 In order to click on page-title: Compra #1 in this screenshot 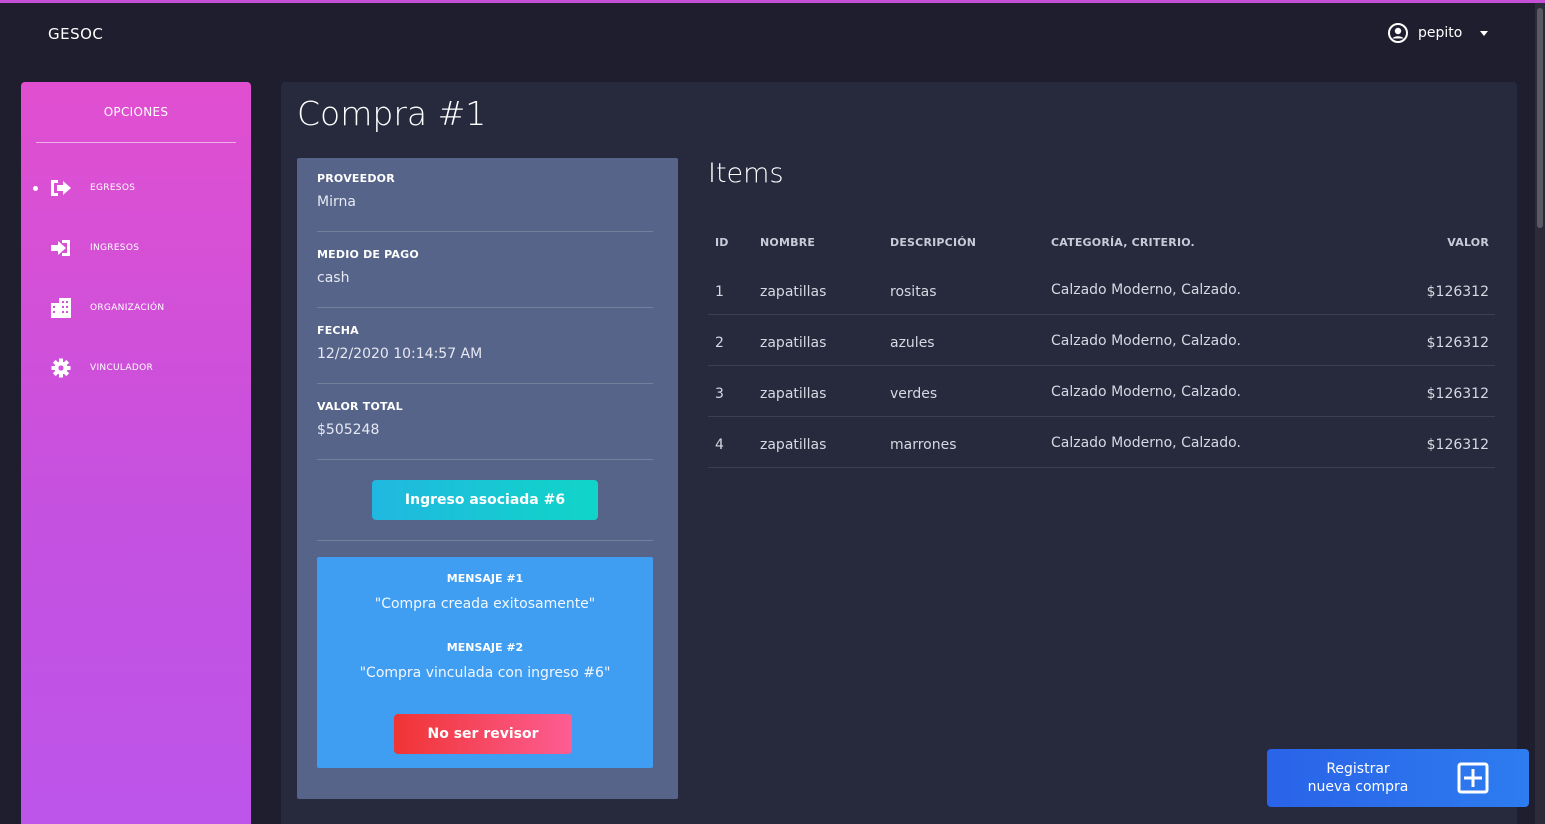, I will do `click(392, 113)`.